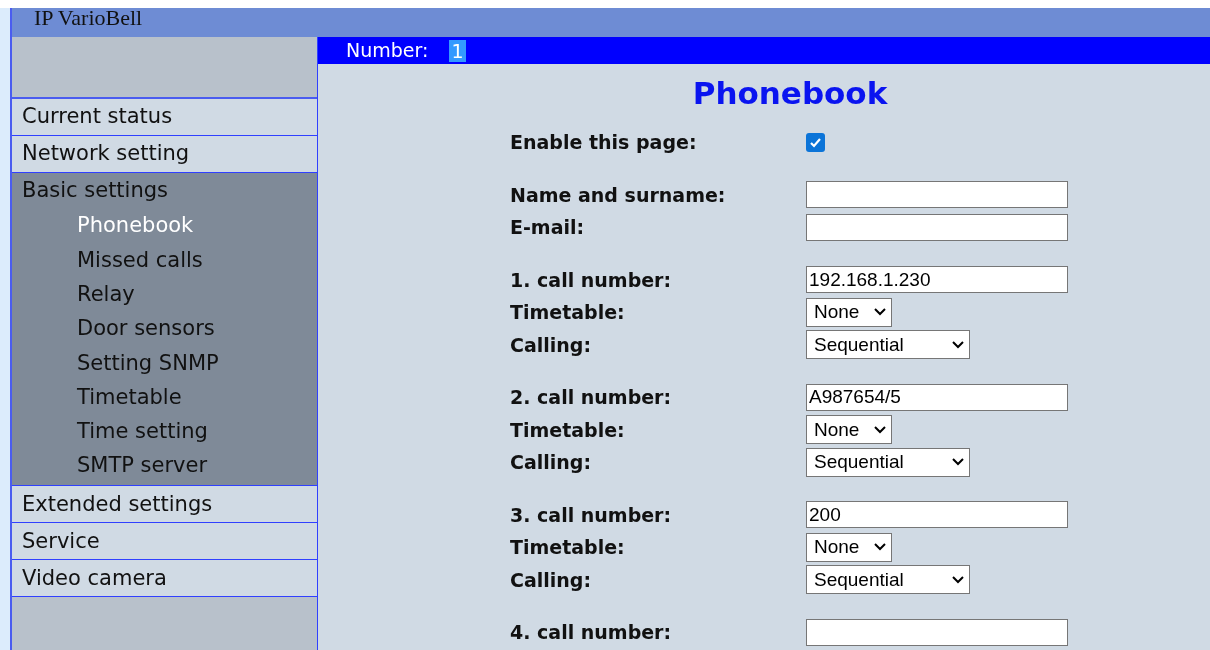 This screenshot has width=1210, height=650. What do you see at coordinates (591, 515) in the screenshot?
I see `field-label: 3. call number:` at bounding box center [591, 515].